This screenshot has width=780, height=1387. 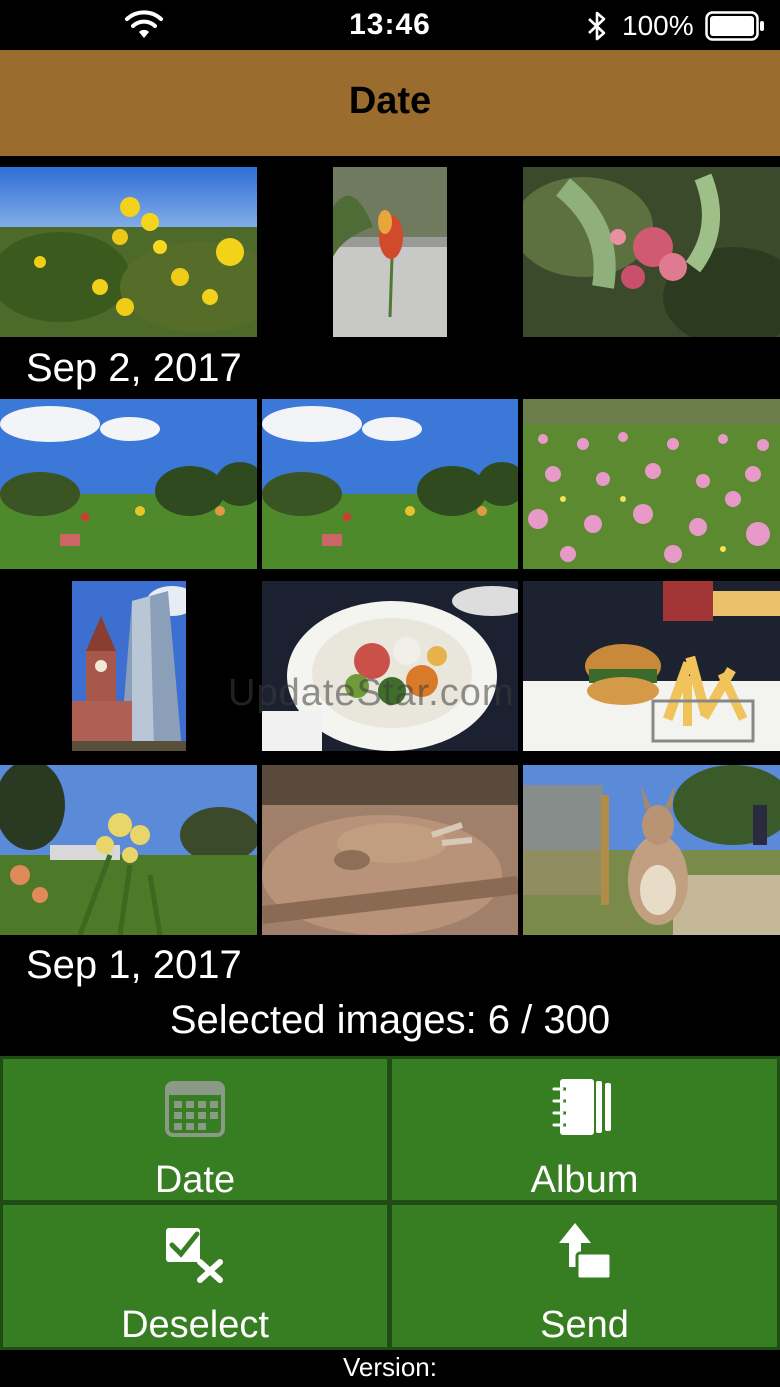 What do you see at coordinates (134, 368) in the screenshot?
I see `section-date: Sep 2, 2017` at bounding box center [134, 368].